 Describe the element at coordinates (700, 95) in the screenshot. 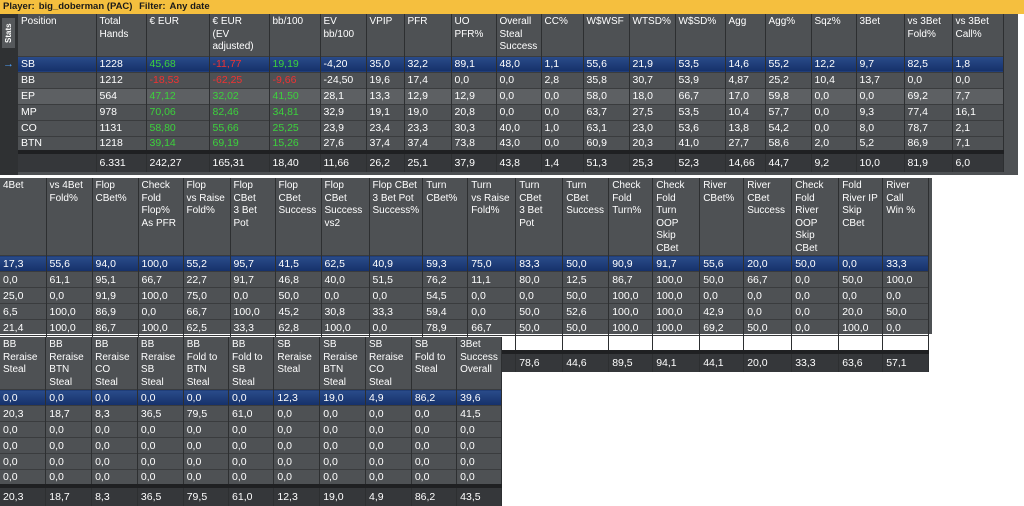

I see `table-cell: 66,7` at that location.